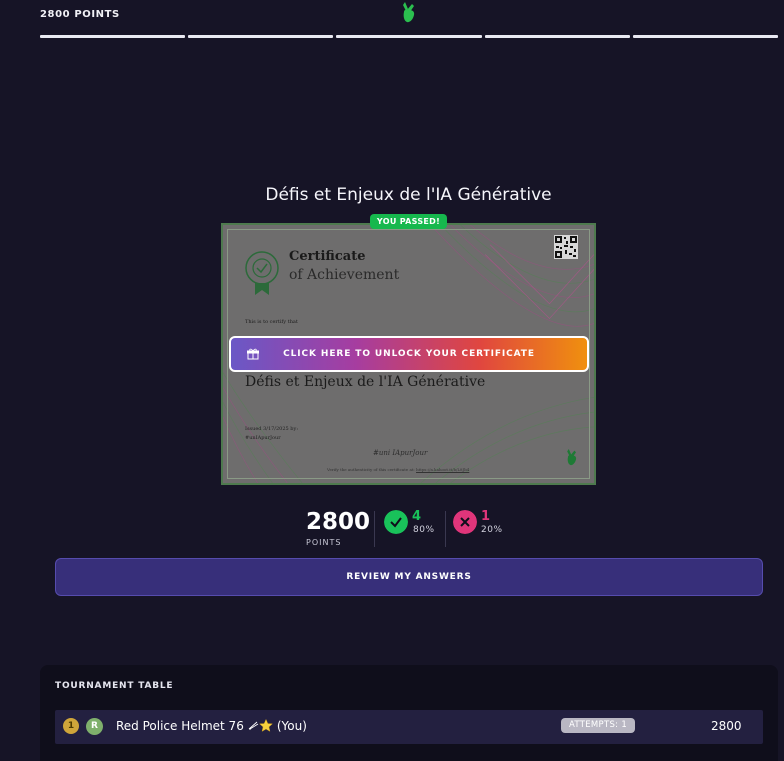 Image resolution: width=784 pixels, height=761 pixels. Describe the element at coordinates (465, 522) in the screenshot. I see `x-circle-icon` at that location.